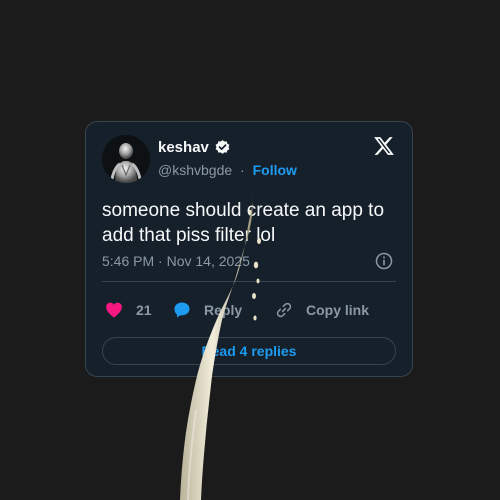  What do you see at coordinates (223, 310) in the screenshot?
I see `reply-label: Reply` at bounding box center [223, 310].